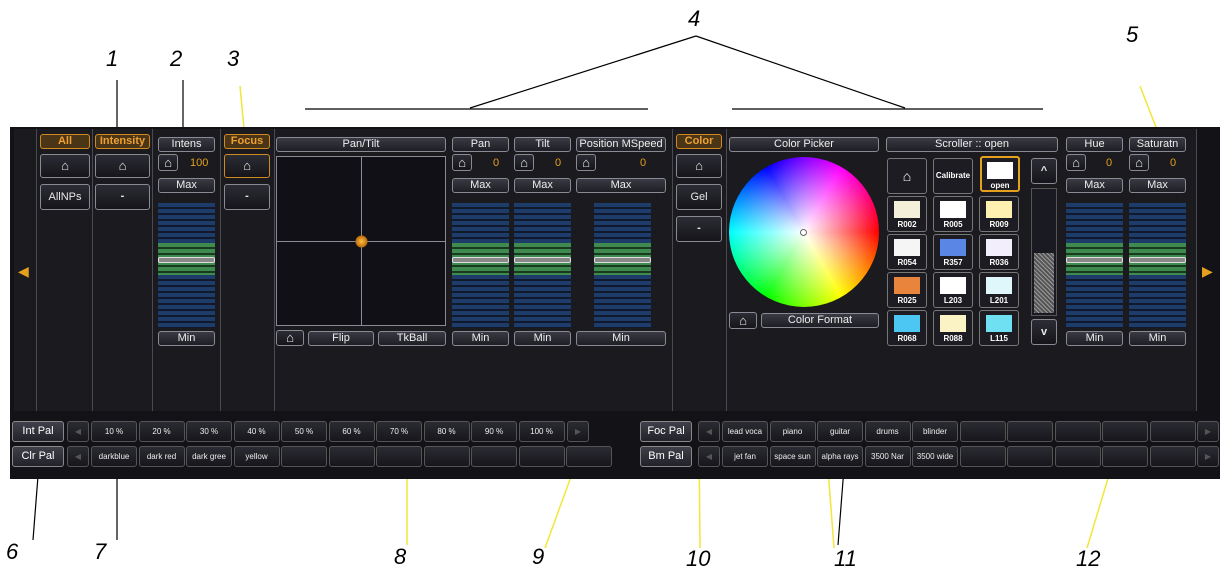 This screenshot has width=1221, height=573. I want to click on position-mspeed-min-button: Min, so click(621, 338).